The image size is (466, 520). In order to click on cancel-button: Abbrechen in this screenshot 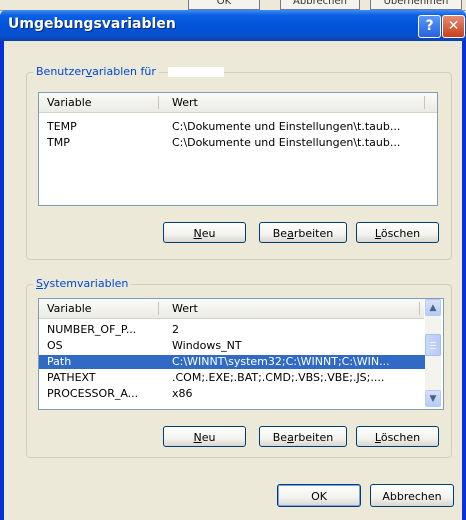, I will do `click(412, 495)`.